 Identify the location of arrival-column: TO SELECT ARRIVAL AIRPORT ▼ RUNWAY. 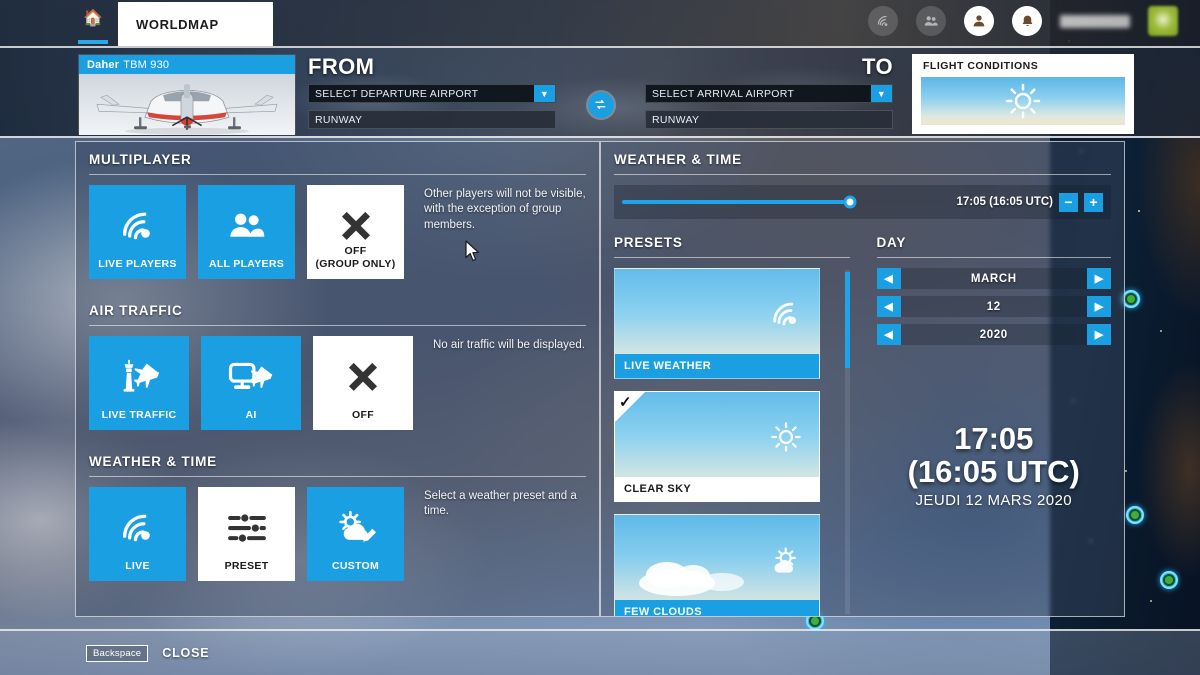
(769, 91).